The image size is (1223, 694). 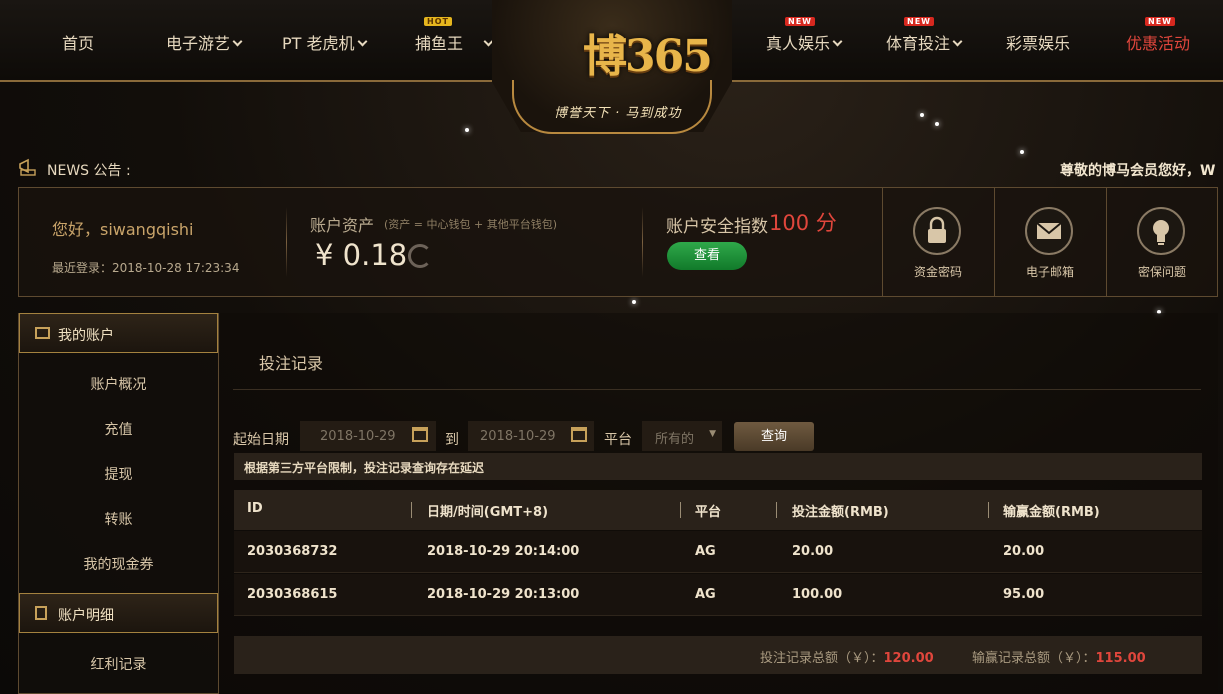 What do you see at coordinates (1161, 231) in the screenshot?
I see `lightbulb-icon` at bounding box center [1161, 231].